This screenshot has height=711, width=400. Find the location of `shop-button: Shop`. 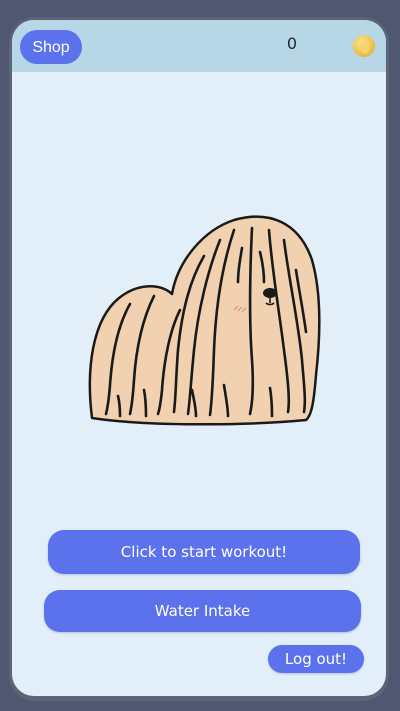

shop-button: Shop is located at coordinates (51, 47).